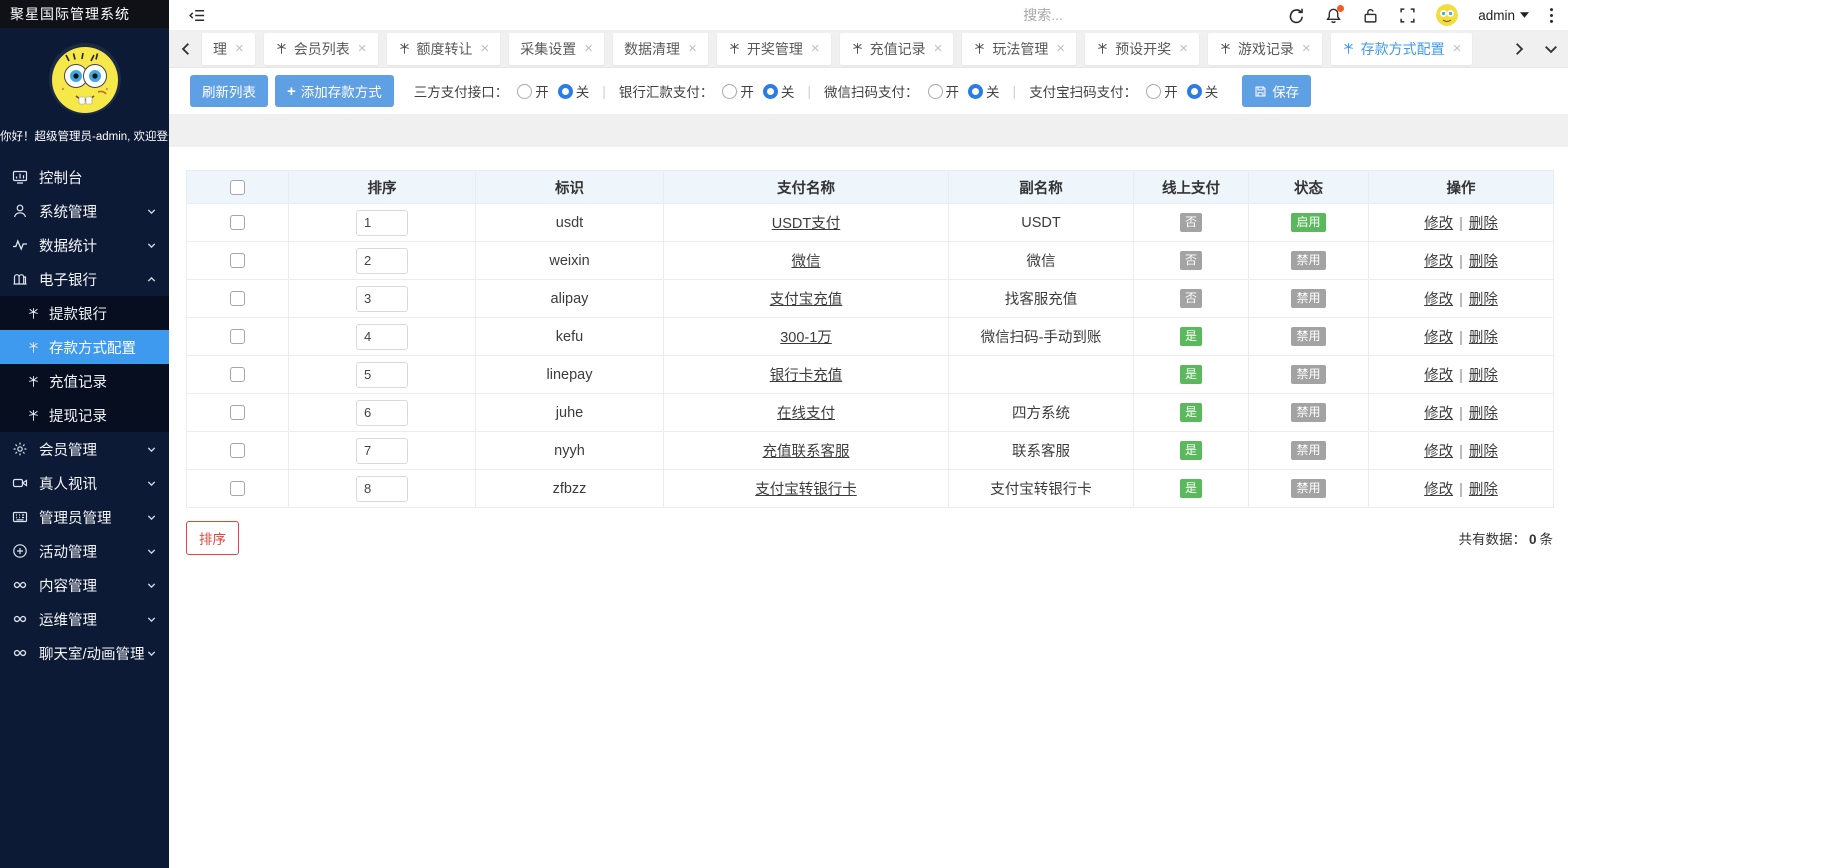  What do you see at coordinates (1277, 91) in the screenshot?
I see `save-button: 保存` at bounding box center [1277, 91].